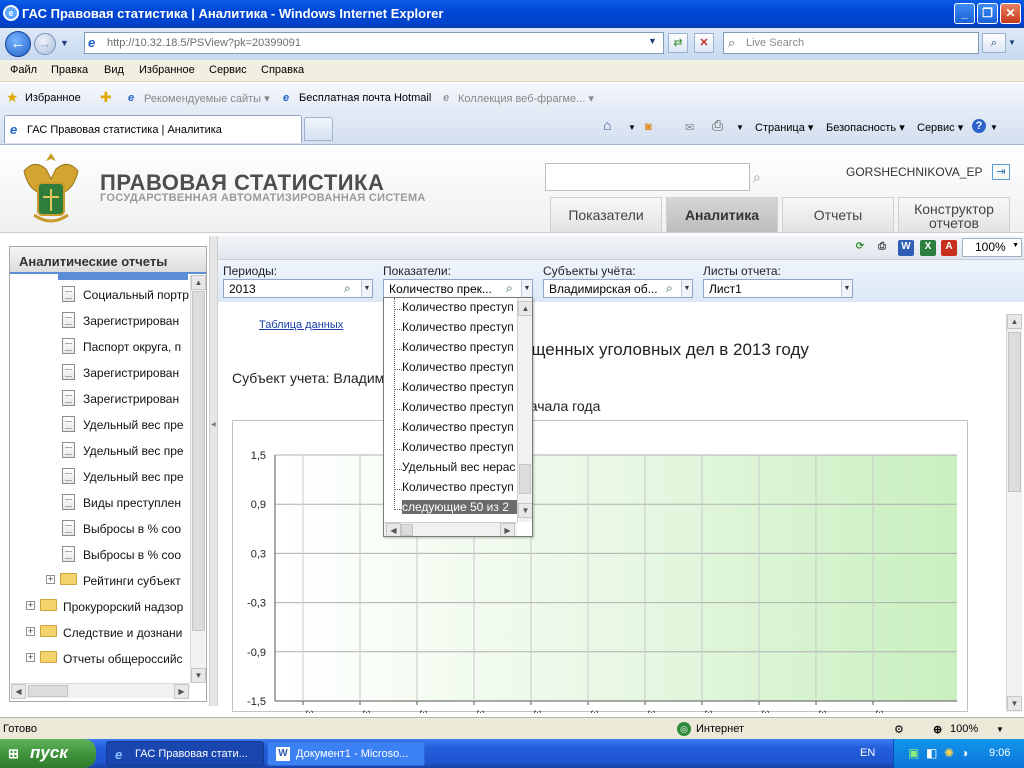 Image resolution: width=1024 pixels, height=768 pixels. What do you see at coordinates (632, 127) in the screenshot?
I see `home-dropdown-icon: ▼` at bounding box center [632, 127].